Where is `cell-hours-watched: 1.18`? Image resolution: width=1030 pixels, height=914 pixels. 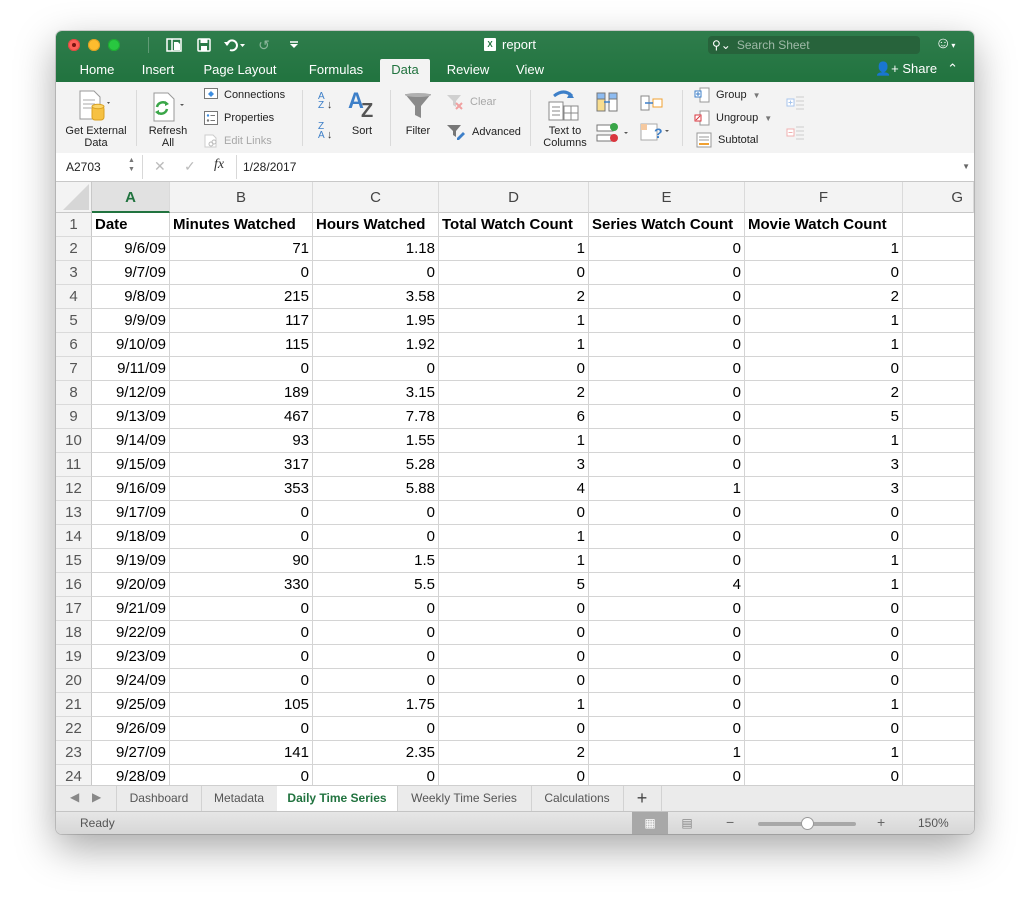 cell-hours-watched: 1.18 is located at coordinates (376, 249).